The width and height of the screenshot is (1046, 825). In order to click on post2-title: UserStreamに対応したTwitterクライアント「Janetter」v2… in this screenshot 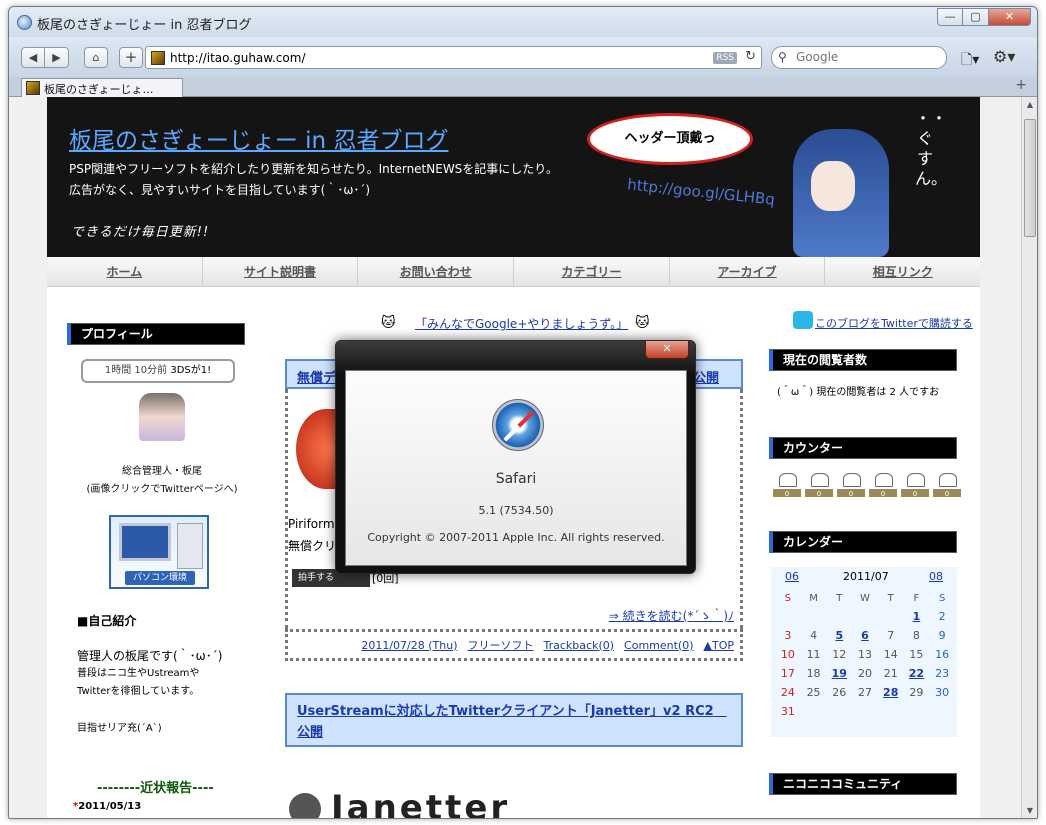, I will do `click(514, 720)`.